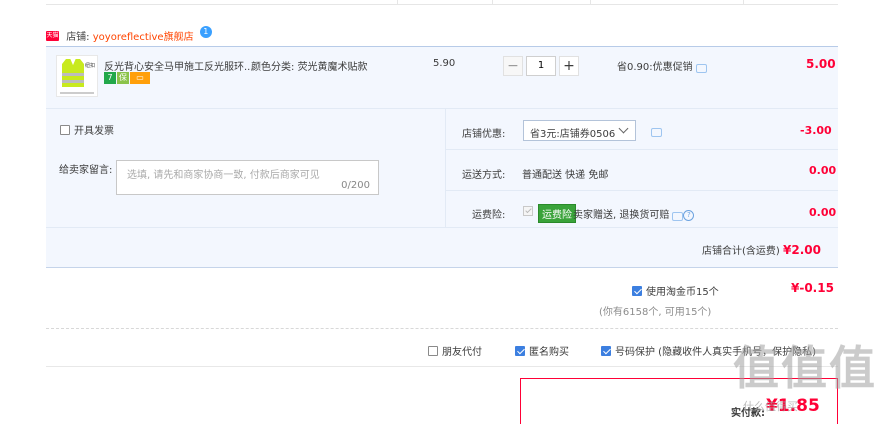 This screenshot has width=882, height=424. I want to click on message-label: 给卖家留言:, so click(86, 170).